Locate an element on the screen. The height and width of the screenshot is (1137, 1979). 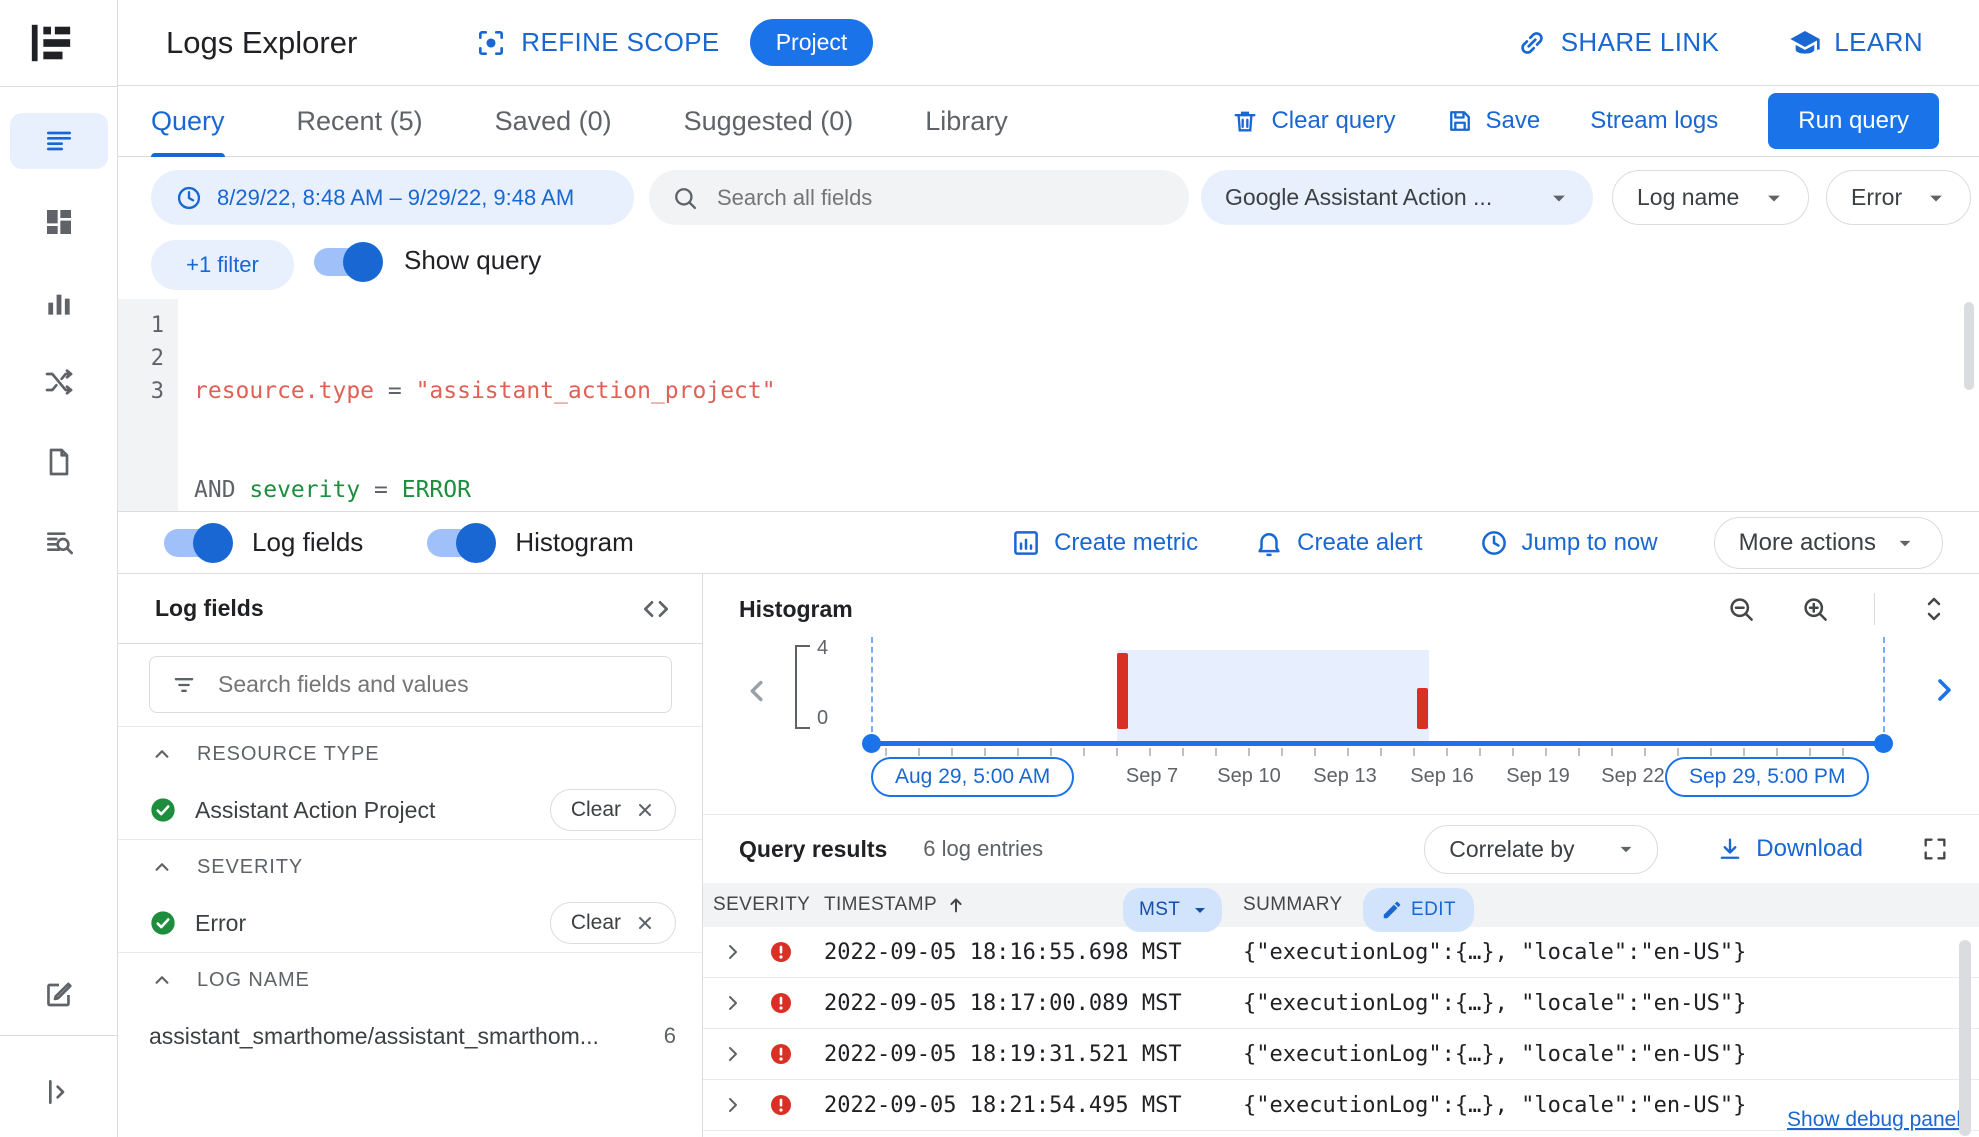
log-summary: {"executionLog":{…}, "locale":"en-US"} is located at coordinates (1495, 1105).